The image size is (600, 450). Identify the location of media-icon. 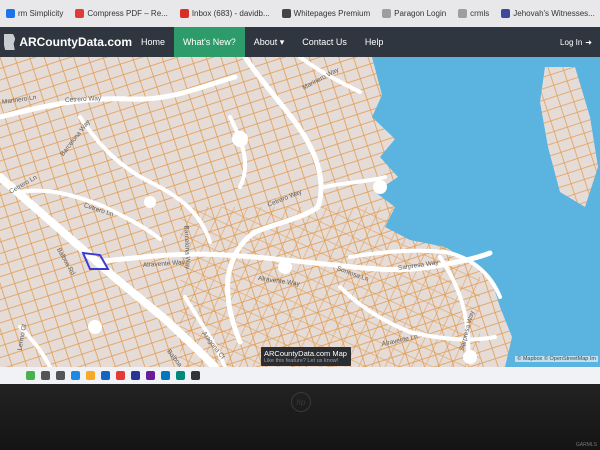
(195, 375).